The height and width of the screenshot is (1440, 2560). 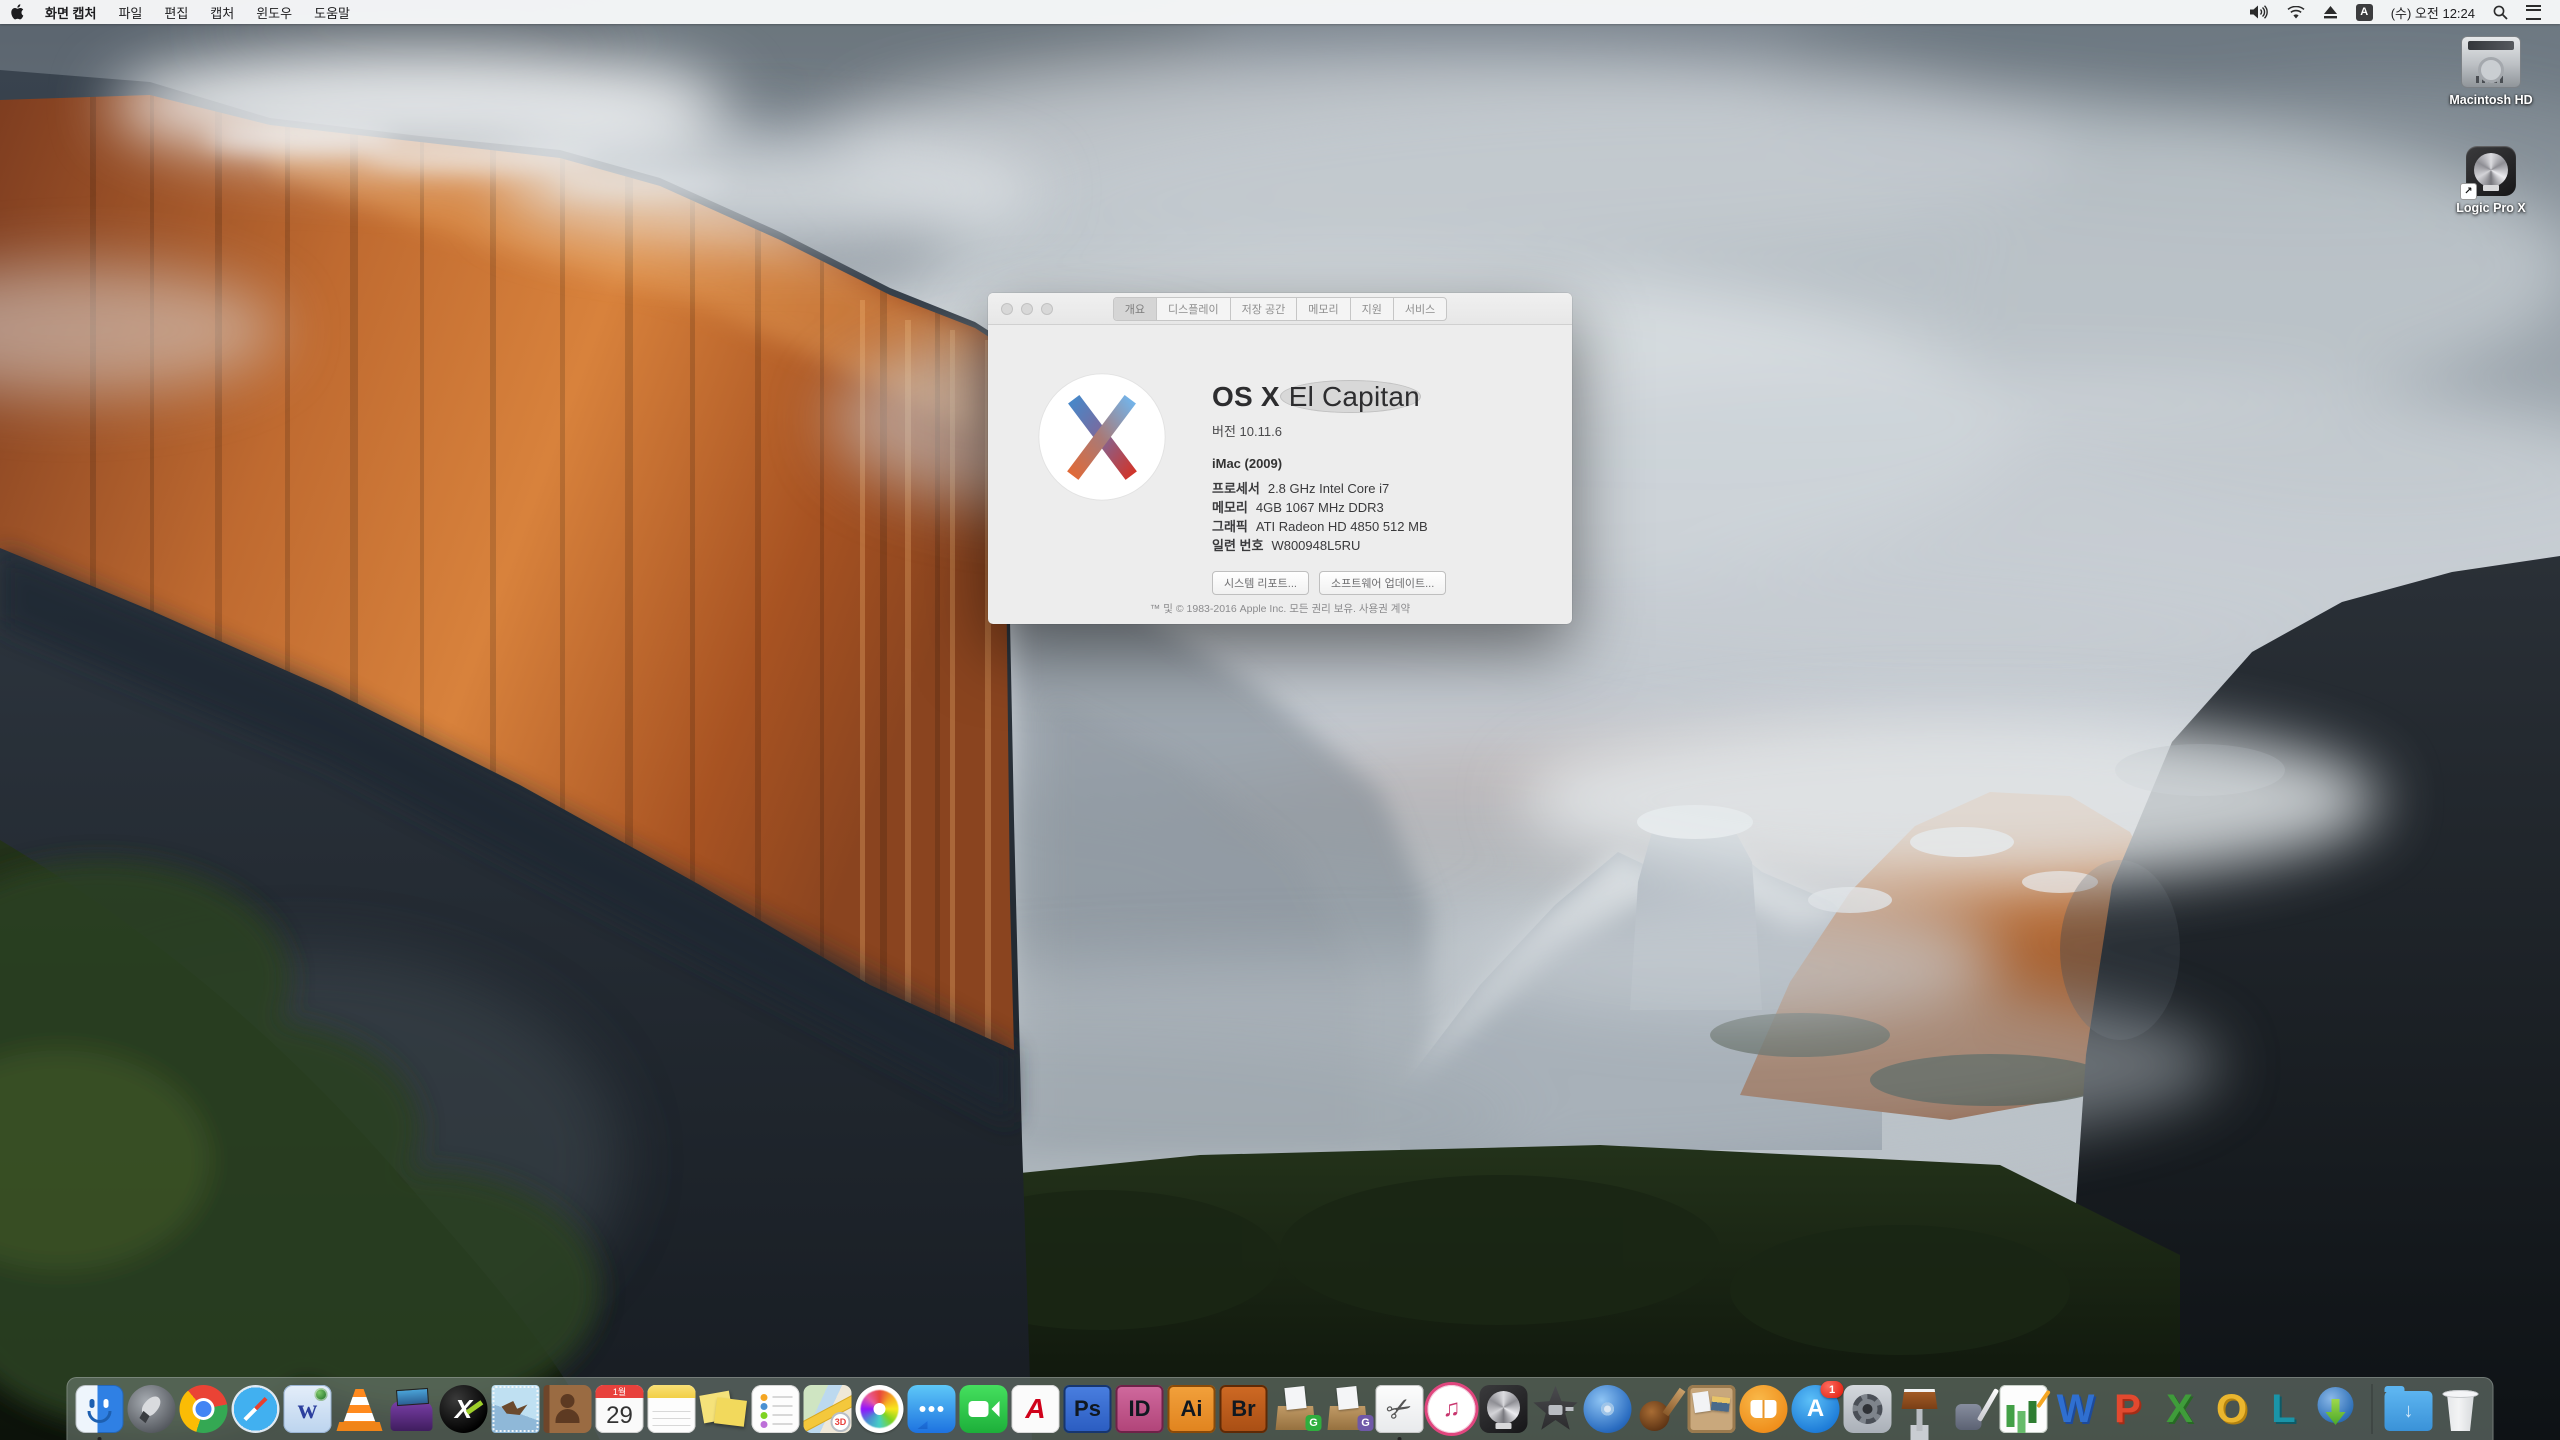 I want to click on tab-메모리: 메모리, so click(x=1324, y=308).